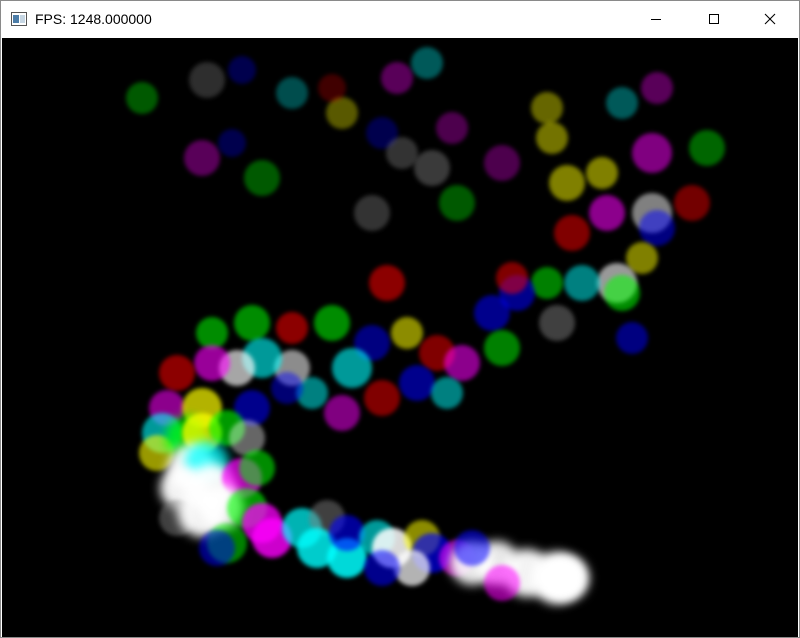 The height and width of the screenshot is (638, 800). What do you see at coordinates (19, 19) in the screenshot?
I see `app-window-icon` at bounding box center [19, 19].